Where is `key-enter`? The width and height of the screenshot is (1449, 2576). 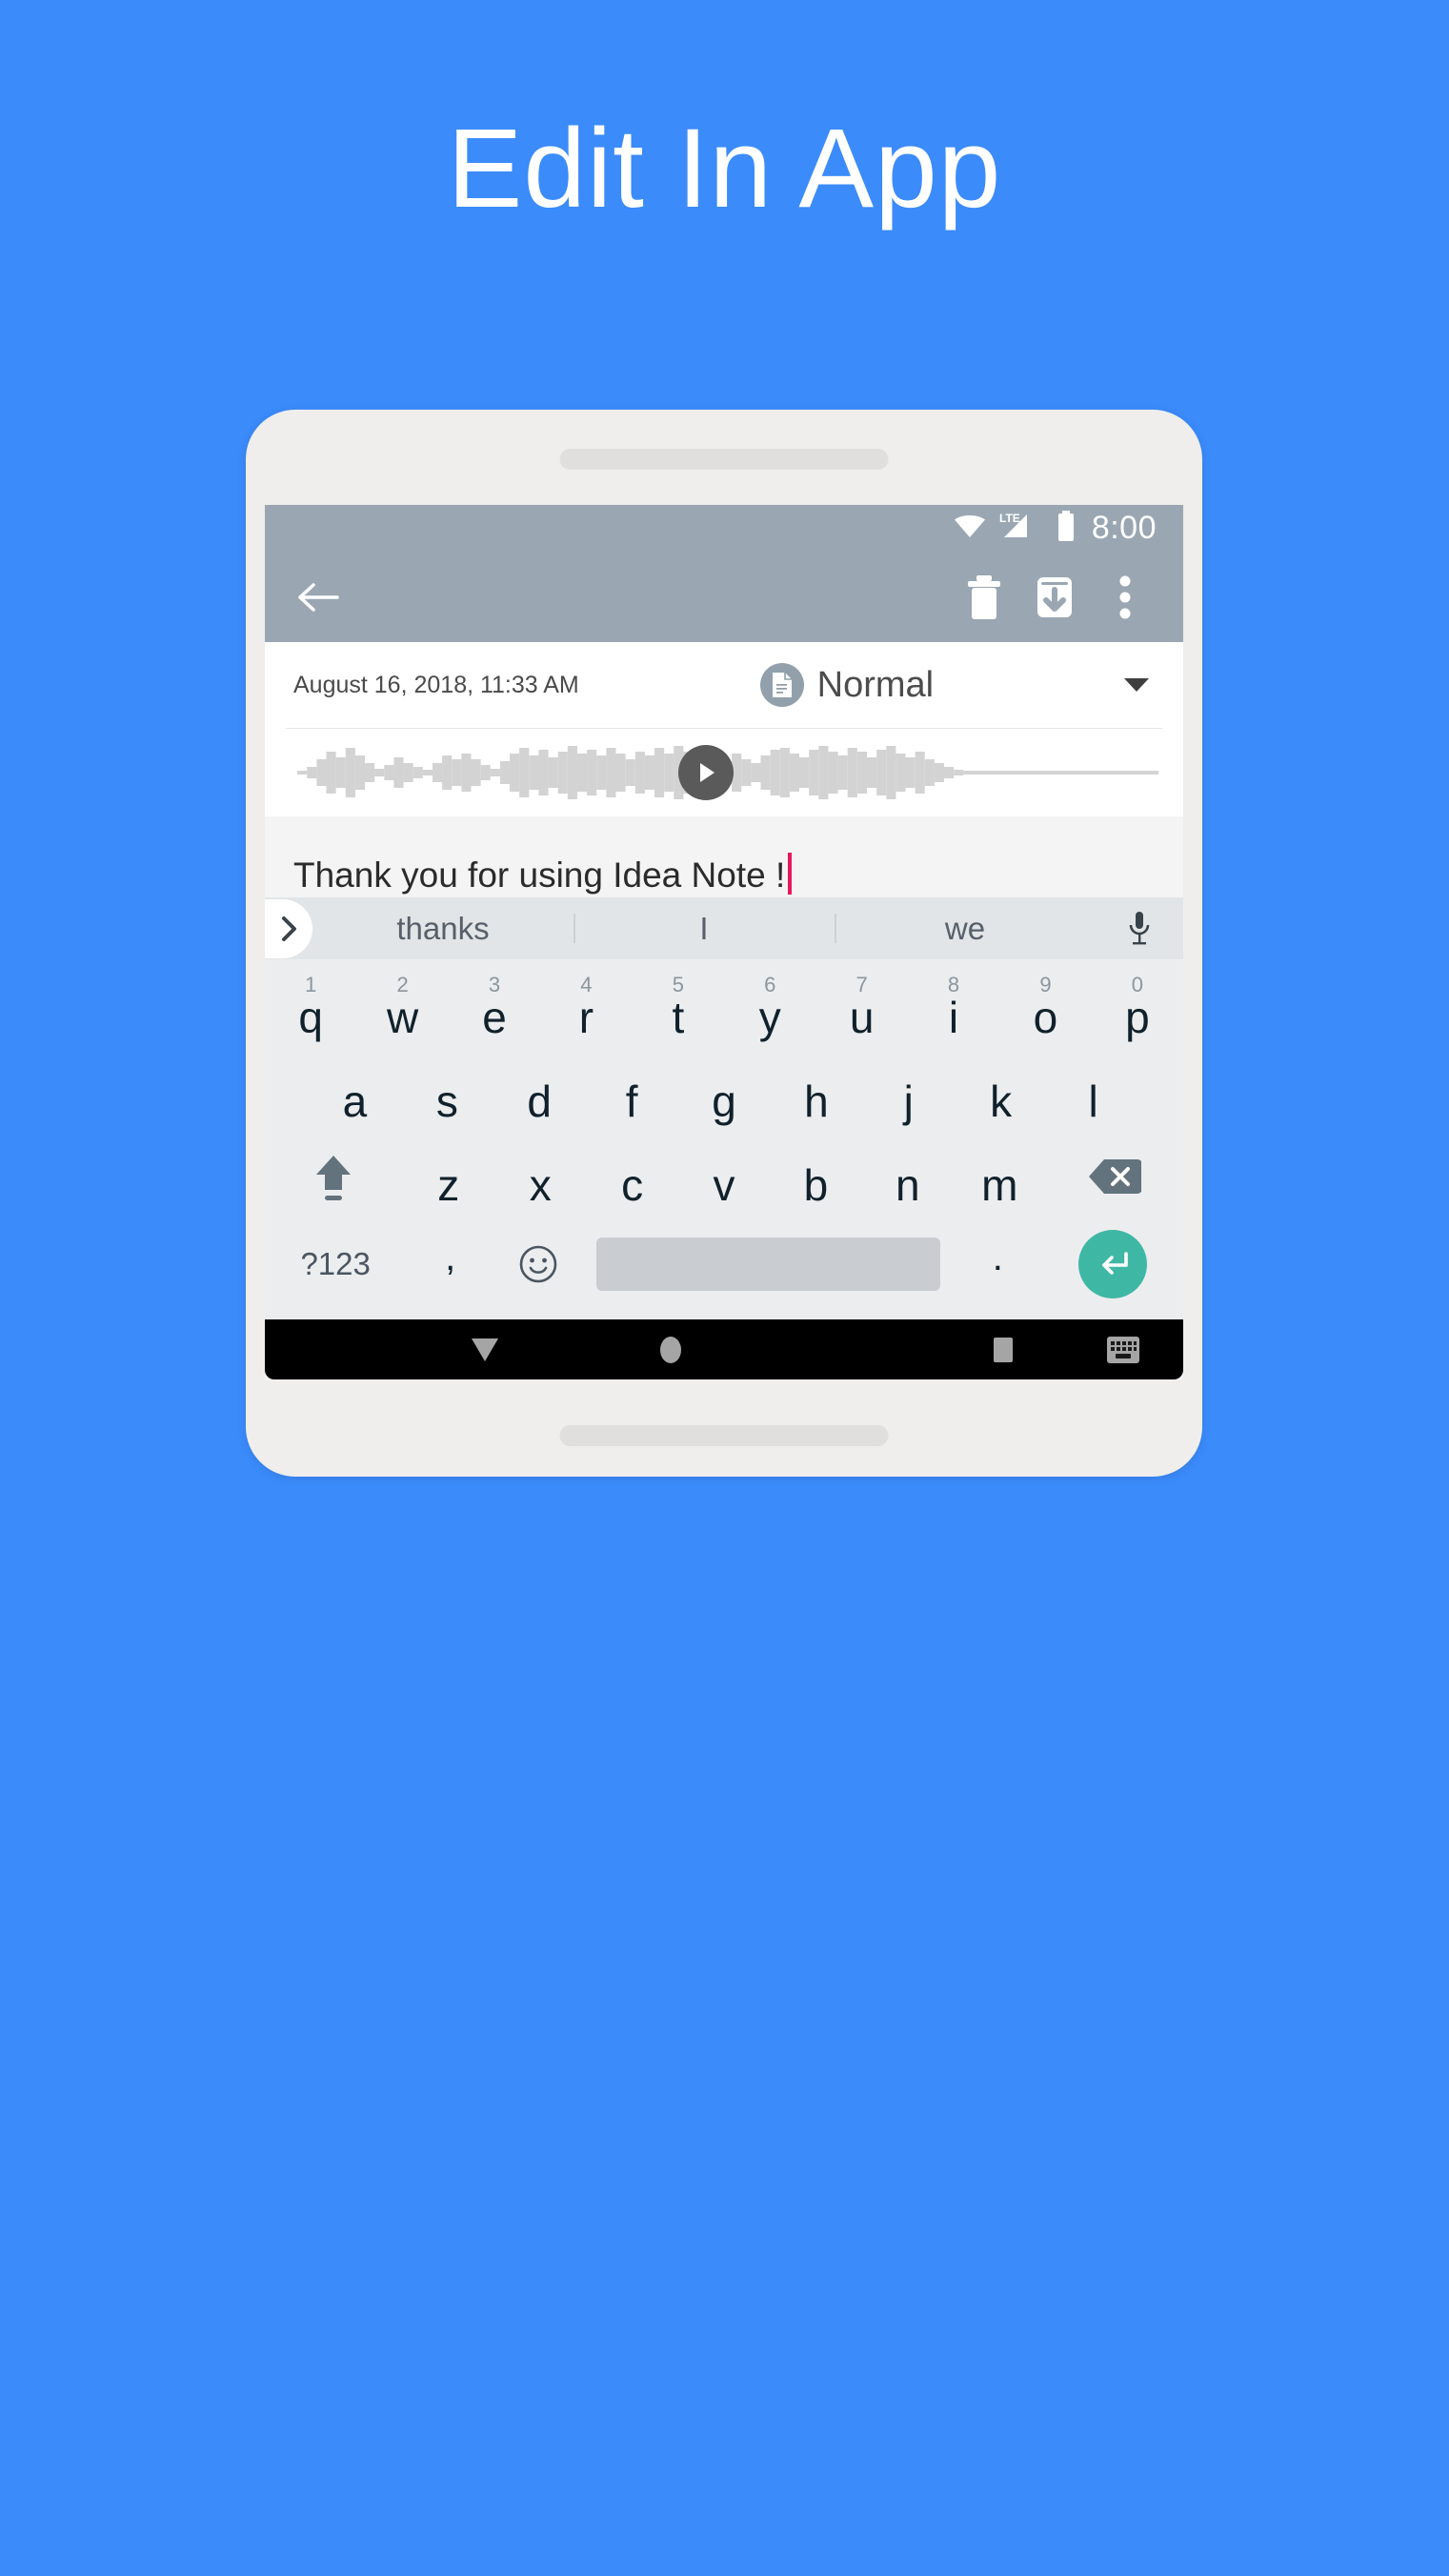 key-enter is located at coordinates (1113, 1265).